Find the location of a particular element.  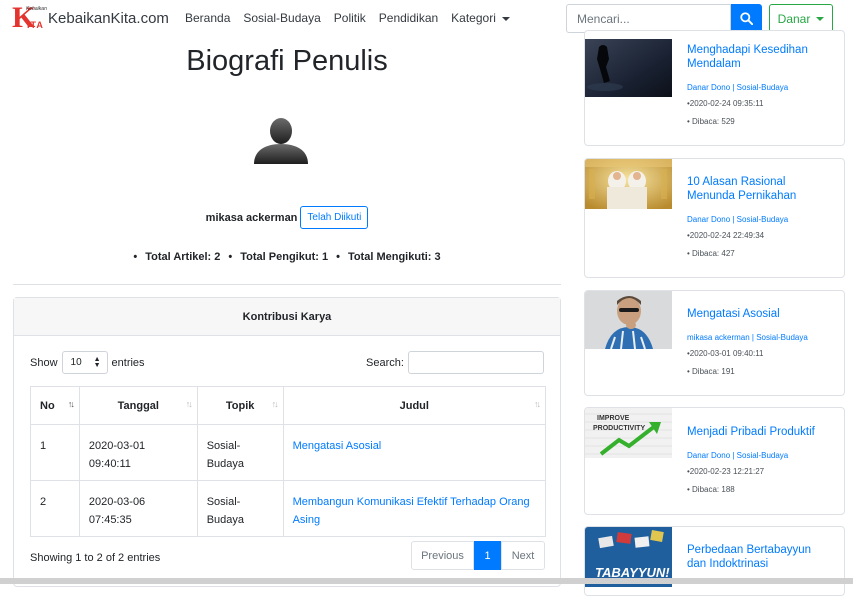

column-label: Tanggal is located at coordinates (138, 405).